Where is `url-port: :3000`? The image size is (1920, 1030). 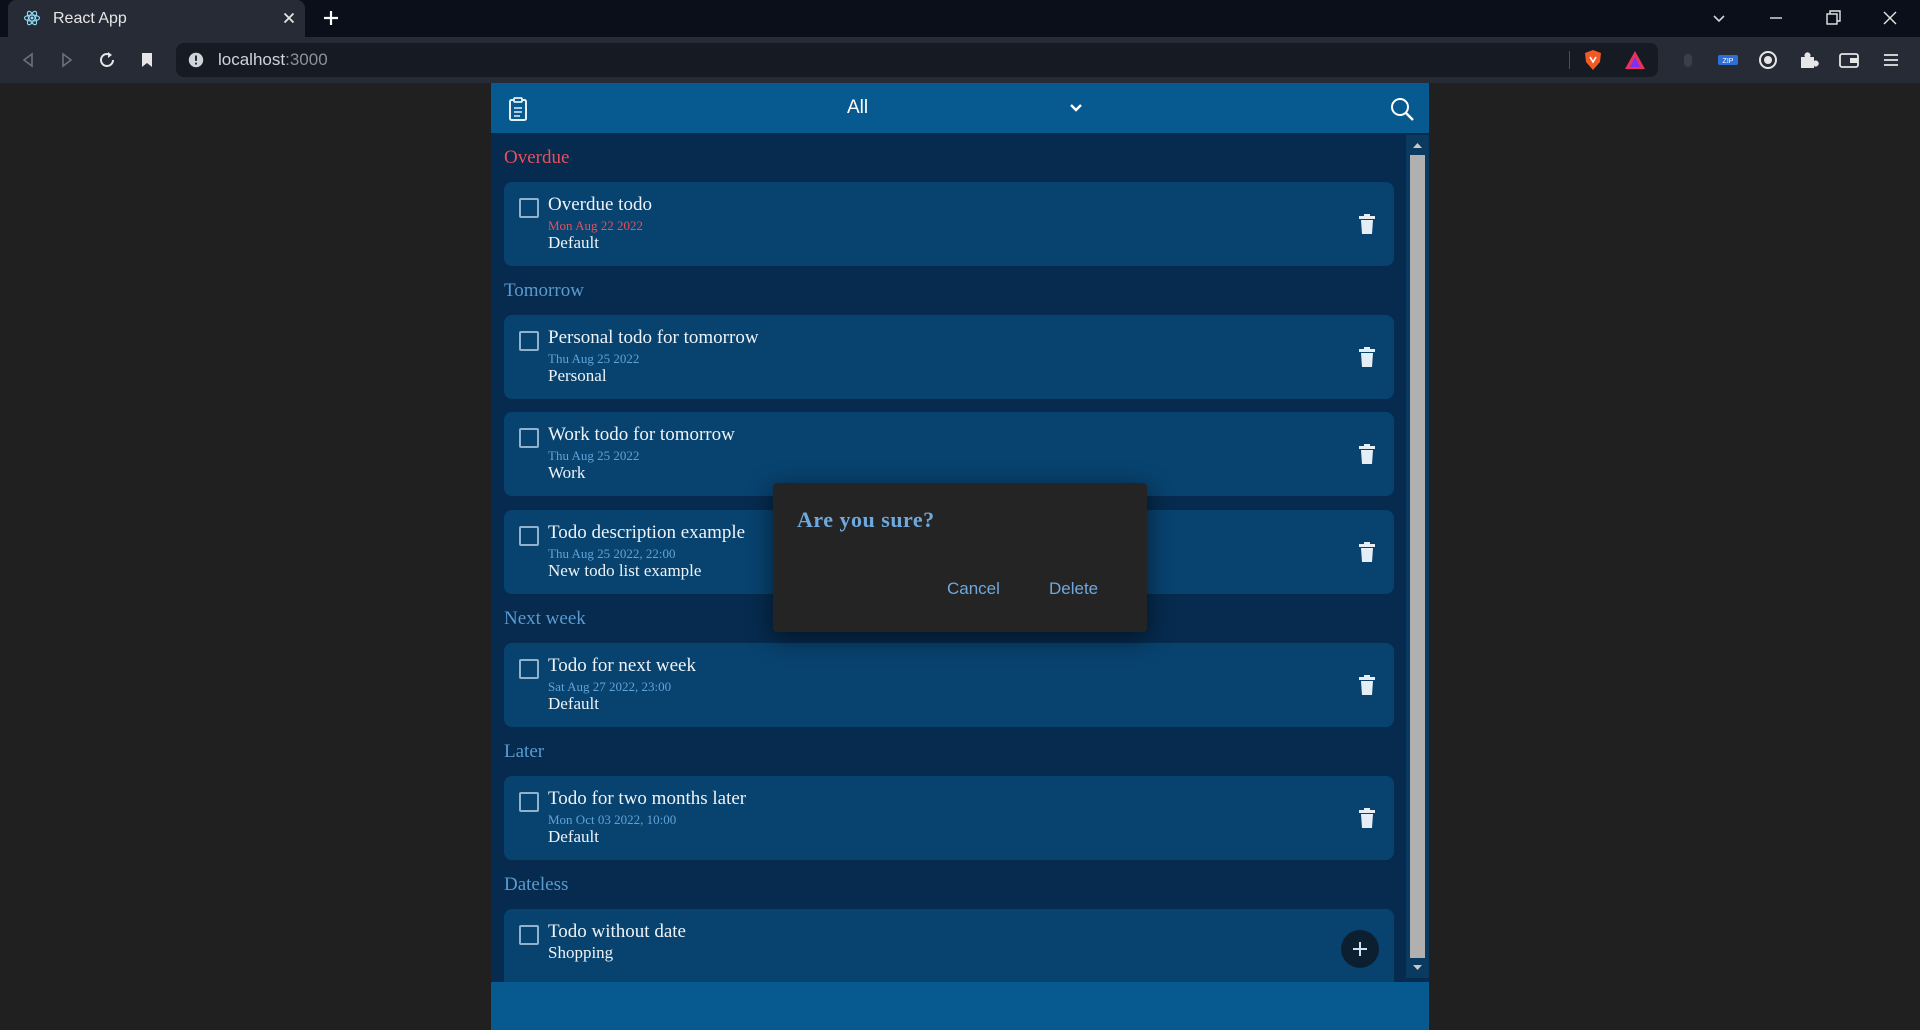
url-port: :3000 is located at coordinates (306, 59).